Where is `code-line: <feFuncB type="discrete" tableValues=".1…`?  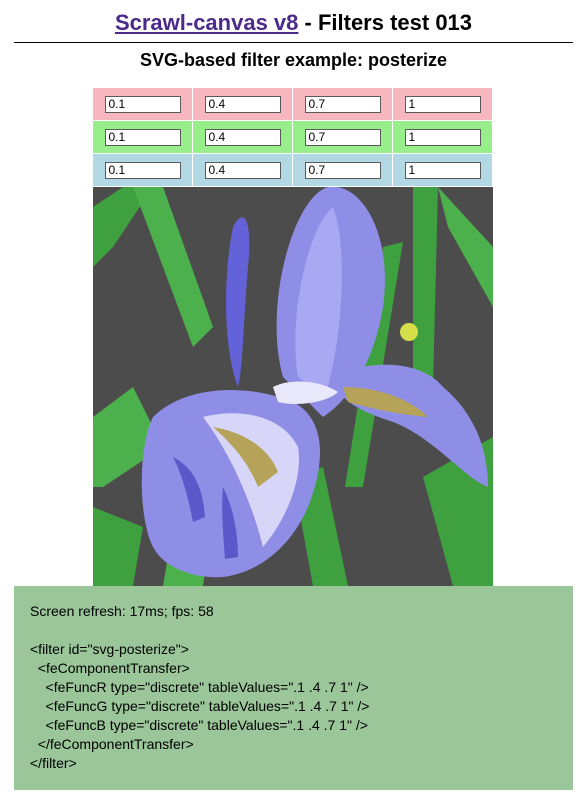
code-line: <feFuncB type="discrete" tableValues=".1… is located at coordinates (199, 725).